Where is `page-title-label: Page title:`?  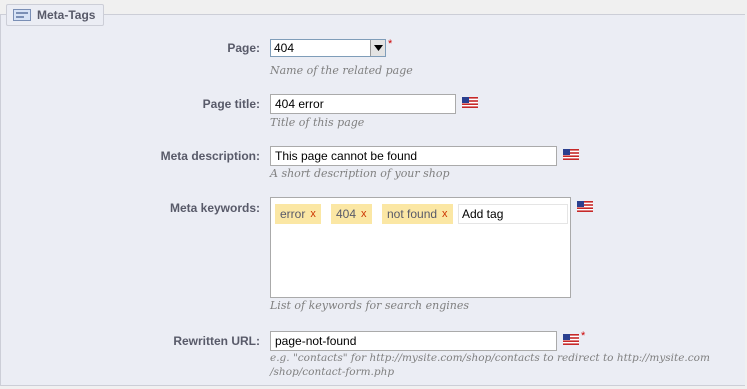
page-title-label: Page title: is located at coordinates (231, 104).